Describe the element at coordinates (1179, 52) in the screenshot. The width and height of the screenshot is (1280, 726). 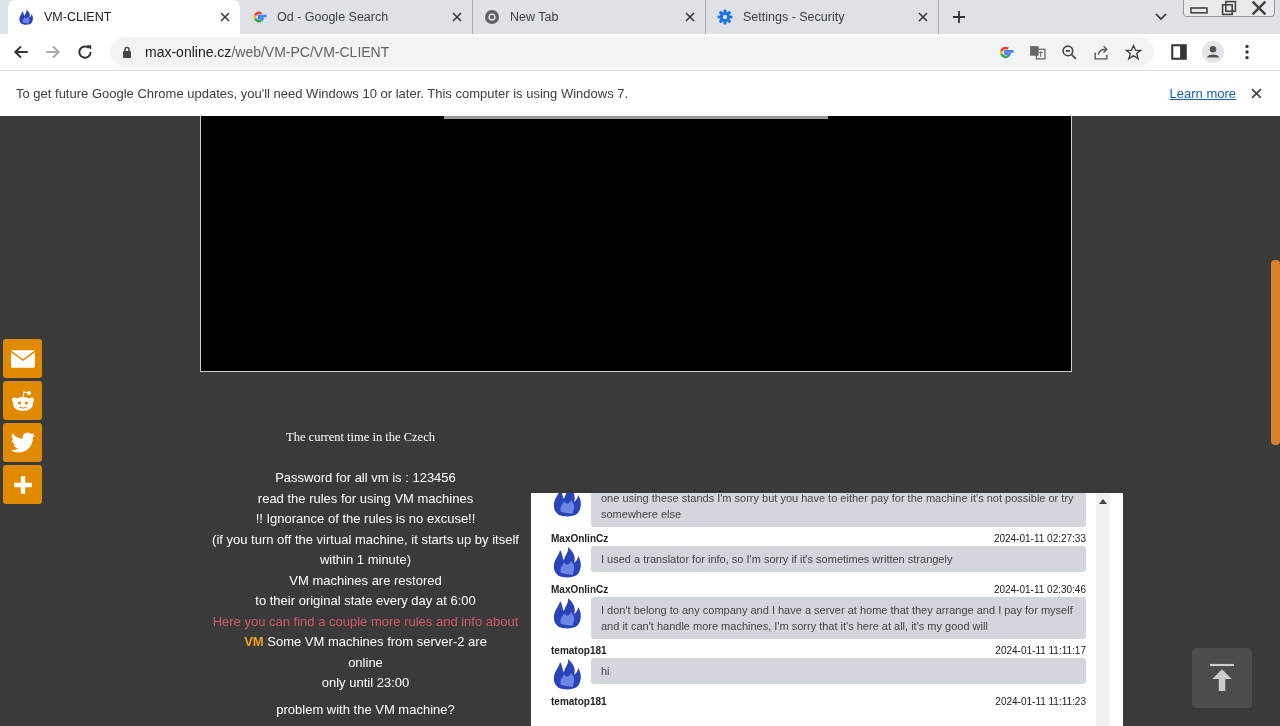
I see `side-panel-icon` at that location.